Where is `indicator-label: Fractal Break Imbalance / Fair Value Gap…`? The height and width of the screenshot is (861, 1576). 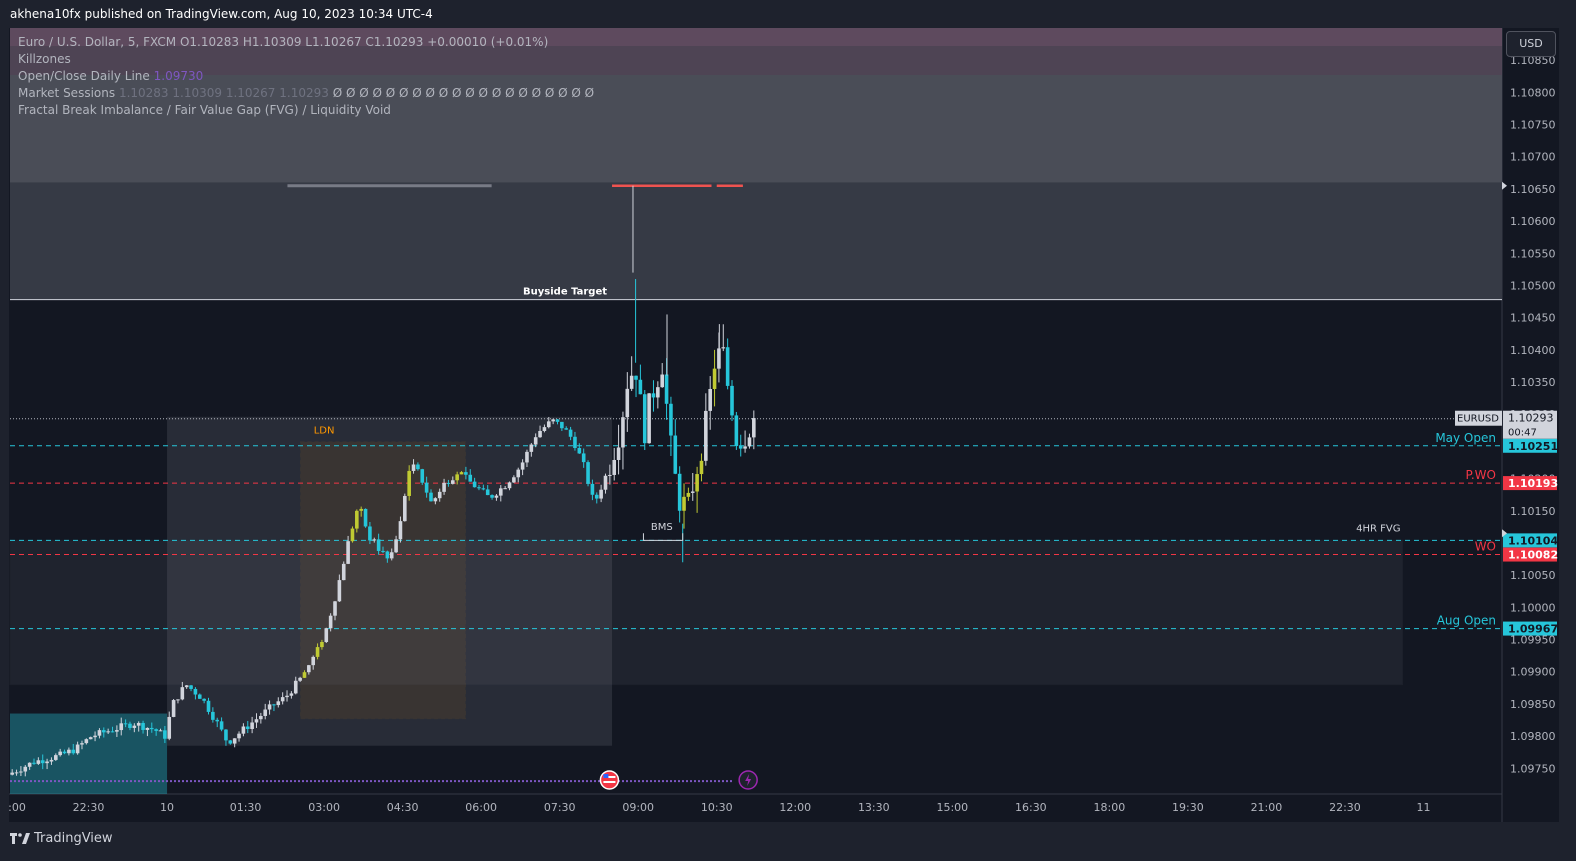
indicator-label: Fractal Break Imbalance / Fair Value Gap… is located at coordinates (204, 110).